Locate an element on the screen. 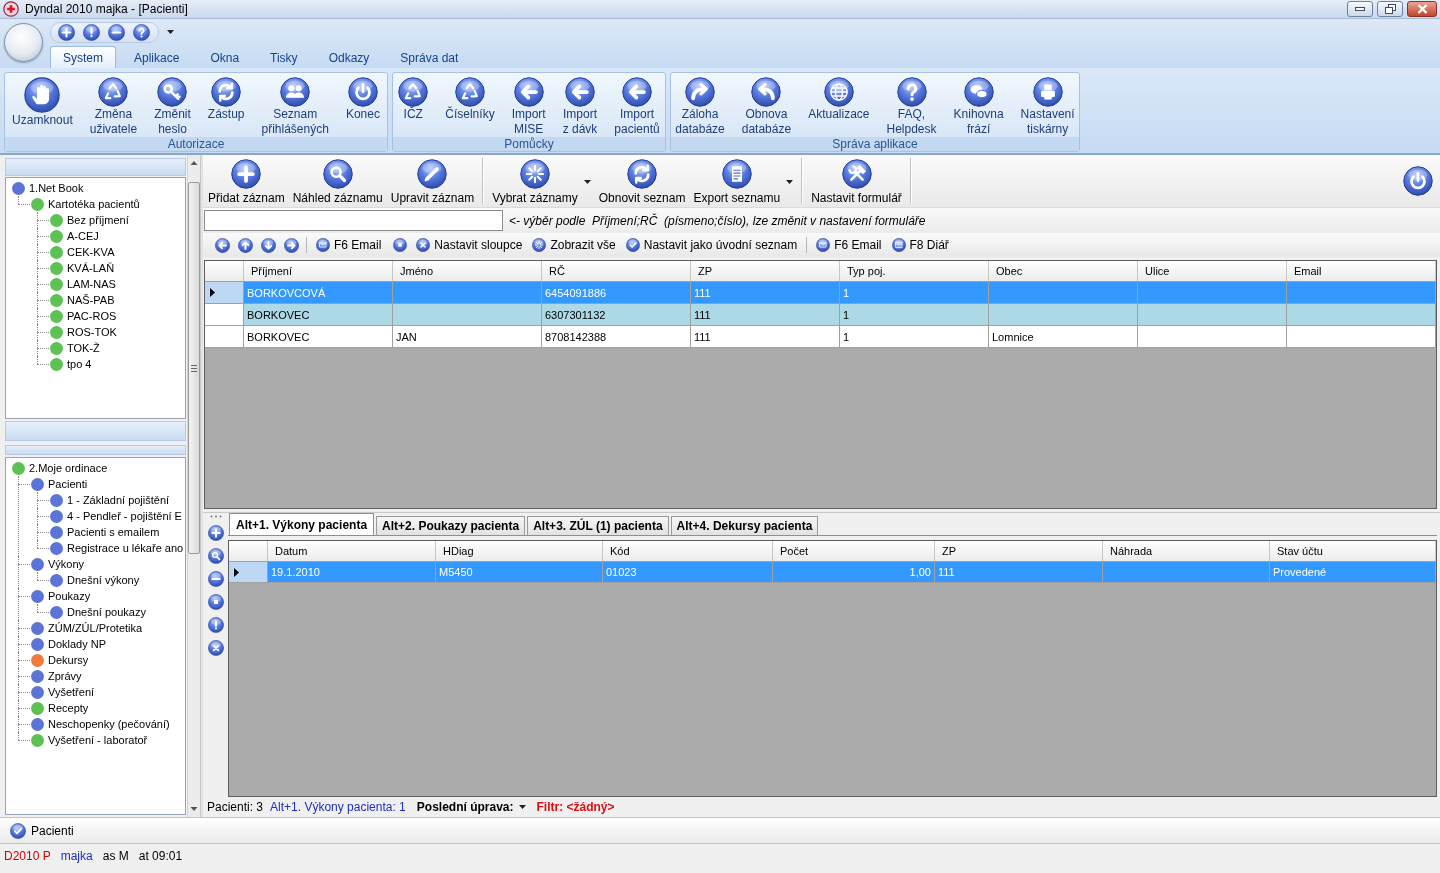 The width and height of the screenshot is (1440, 873). tree-item: ROS-TOK is located at coordinates (92, 332).